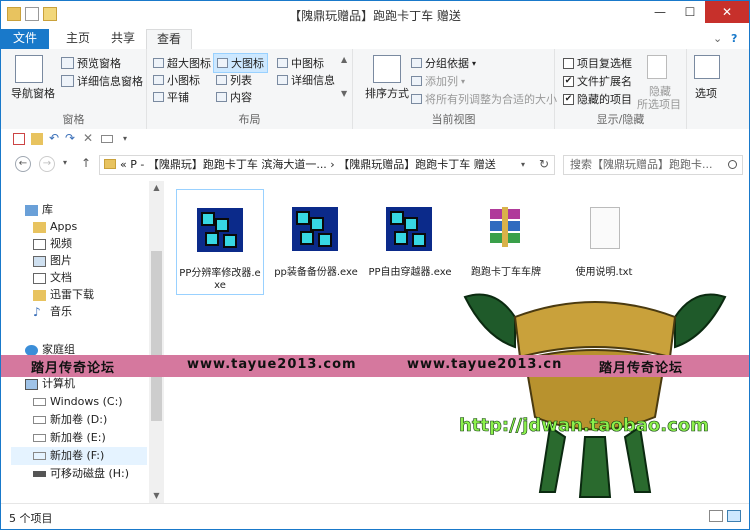 The height and width of the screenshot is (530, 750). What do you see at coordinates (220, 242) in the screenshot?
I see `file-item: PP分辨率修改器.exe` at bounding box center [220, 242].